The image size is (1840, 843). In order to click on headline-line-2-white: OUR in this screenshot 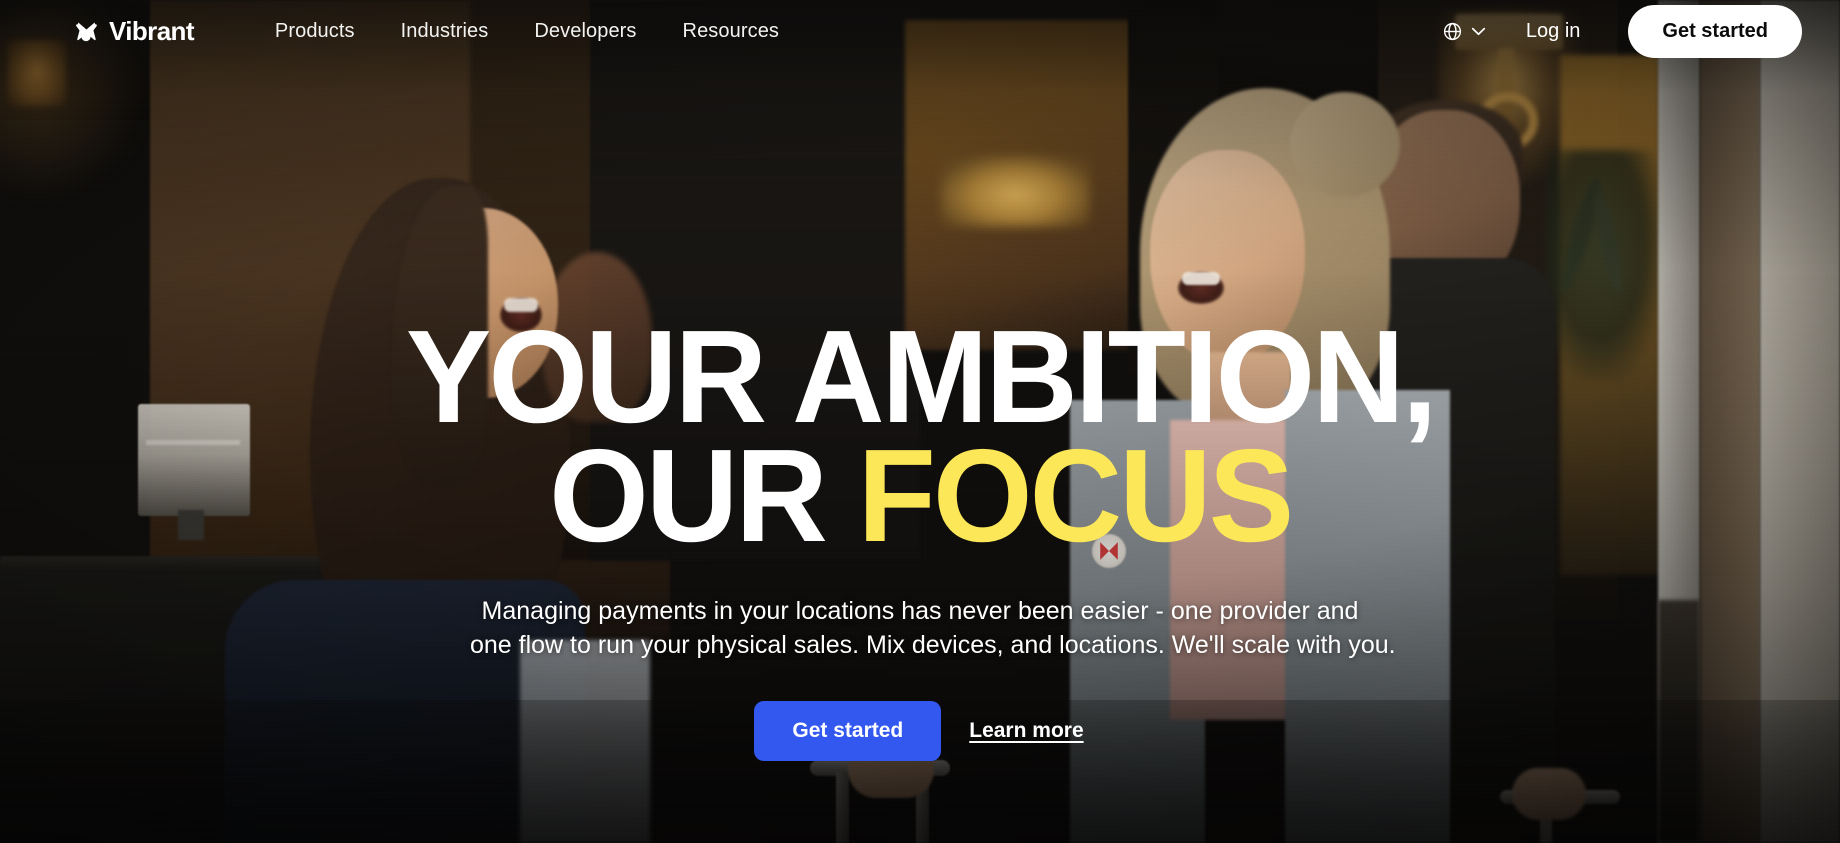, I will do `click(703, 495)`.